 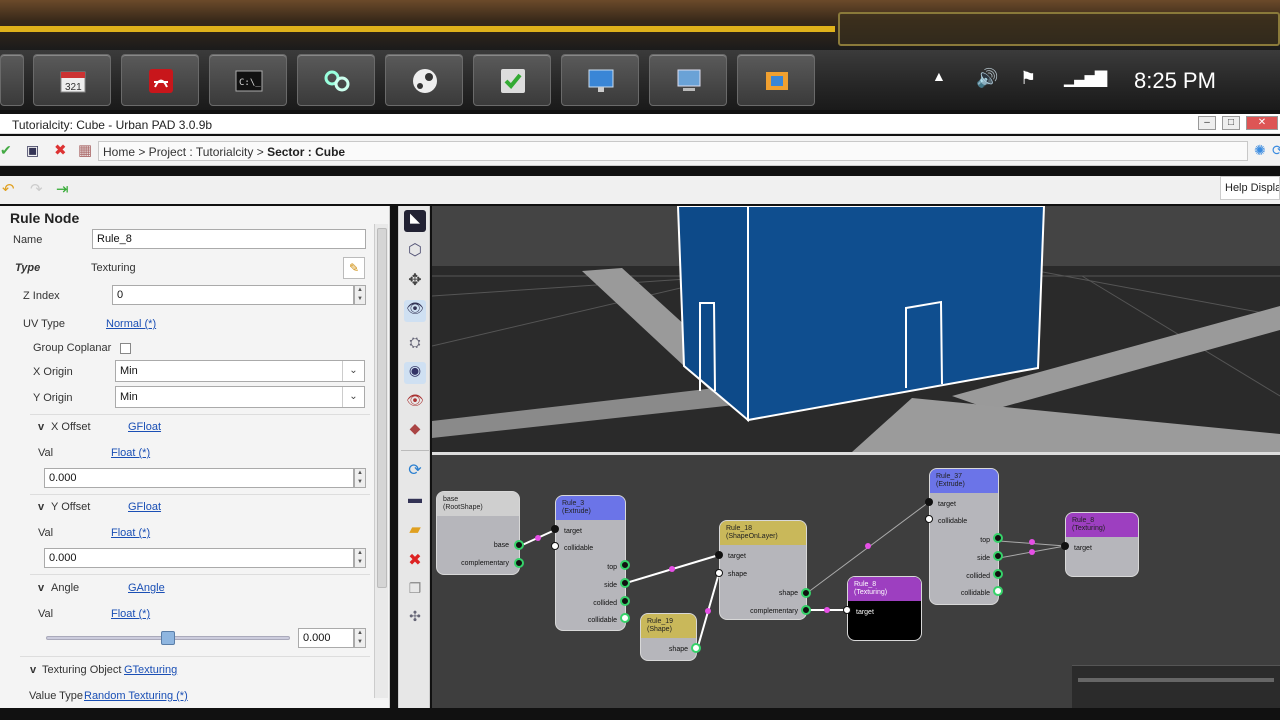 I want to click on angle-collapse-toggle: v, so click(x=41, y=588).